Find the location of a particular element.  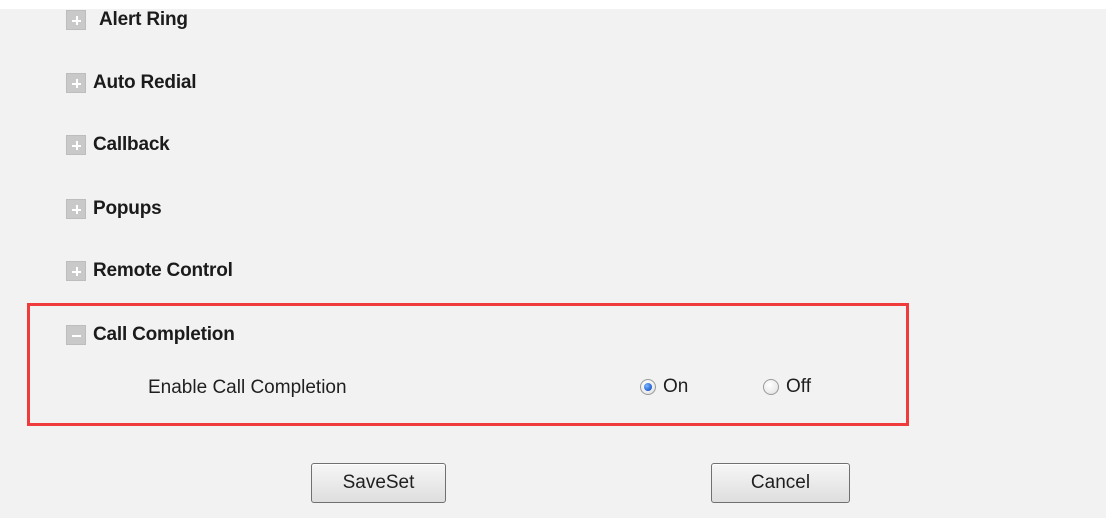

section-title: Remote Control is located at coordinates (163, 270).